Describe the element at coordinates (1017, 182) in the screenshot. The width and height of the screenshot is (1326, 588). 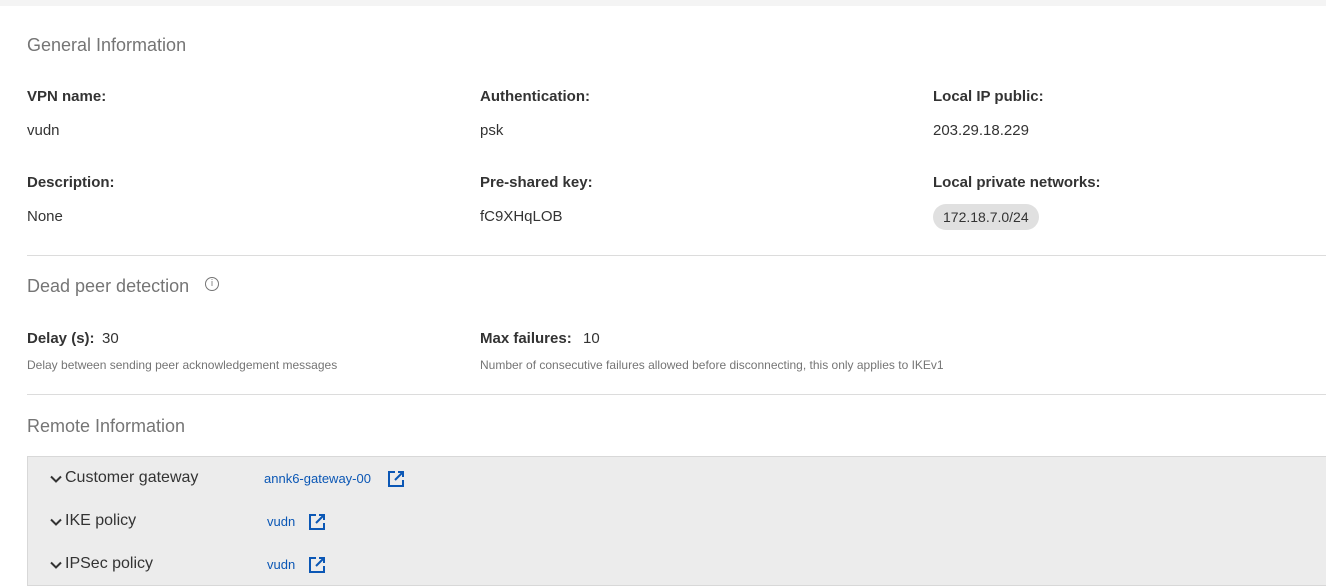
I see `local-networks-label: Local private networks:` at that location.